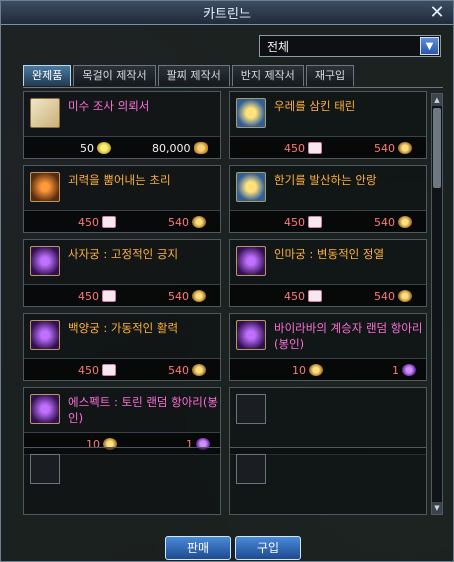 The height and width of the screenshot is (562, 454). Describe the element at coordinates (122, 199) in the screenshot. I see `shop-item: 괴력을 뿜어내는 초리 450 540` at that location.